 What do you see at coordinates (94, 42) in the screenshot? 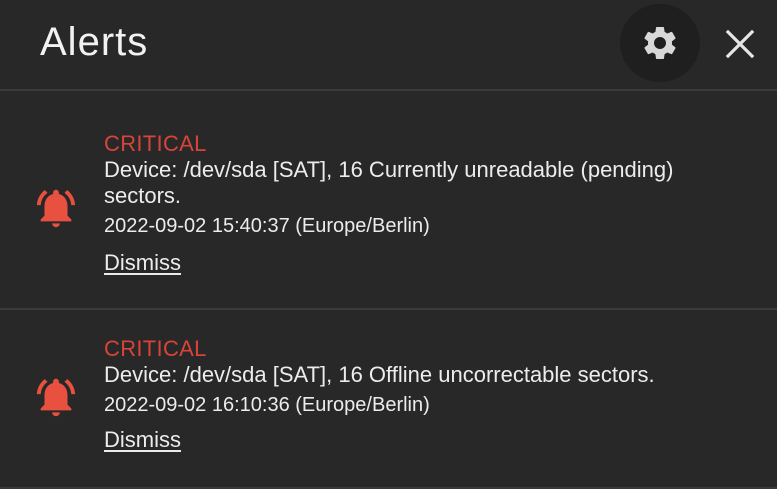
I see `panel-title: Alerts` at bounding box center [94, 42].